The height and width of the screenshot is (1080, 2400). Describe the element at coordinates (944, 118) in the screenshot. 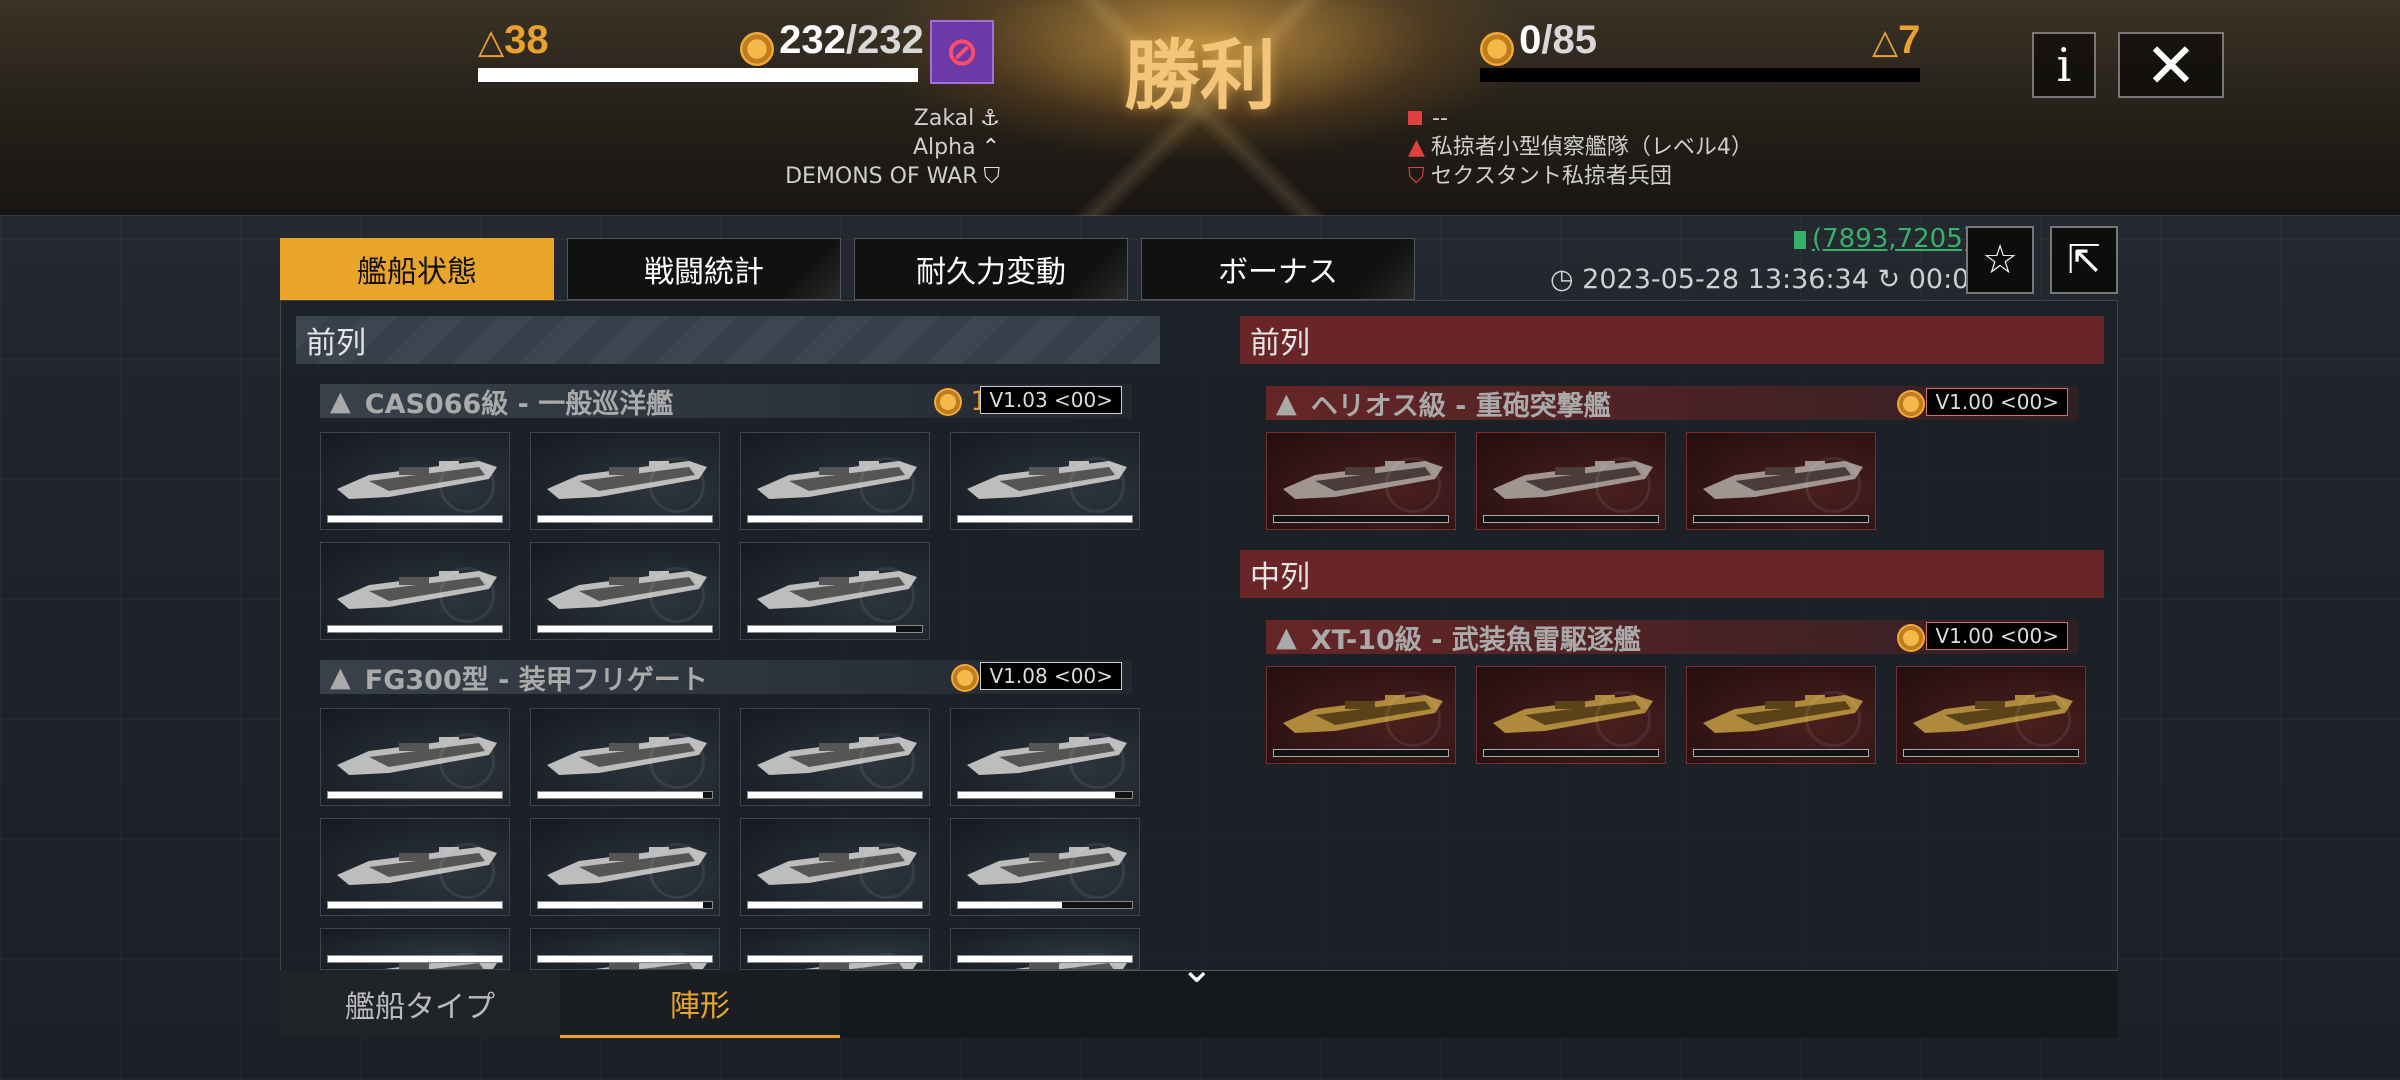

I see `player-name: Zakal` at that location.